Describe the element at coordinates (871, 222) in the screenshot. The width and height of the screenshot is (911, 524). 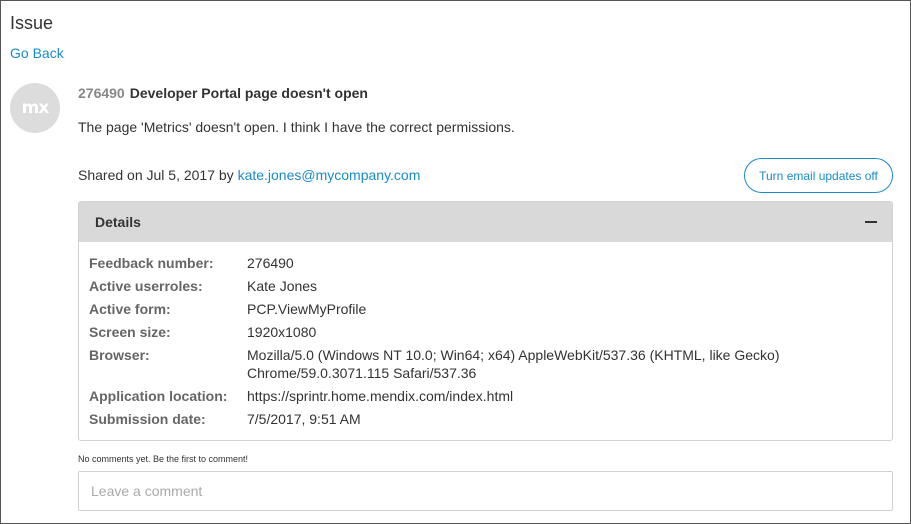
I see `collapse-icon` at that location.